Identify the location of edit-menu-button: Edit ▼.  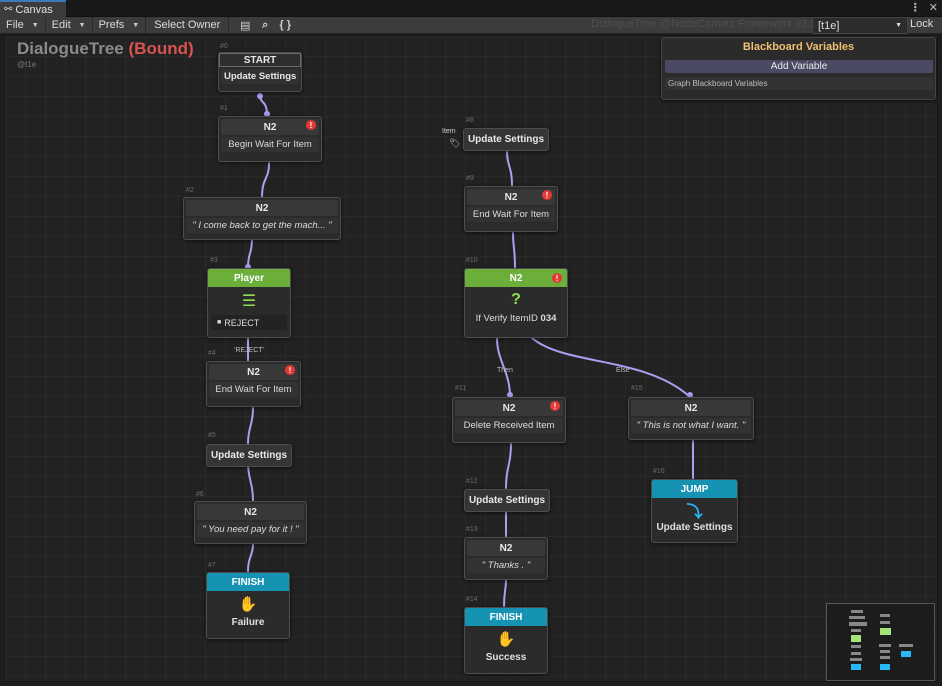
(69, 25).